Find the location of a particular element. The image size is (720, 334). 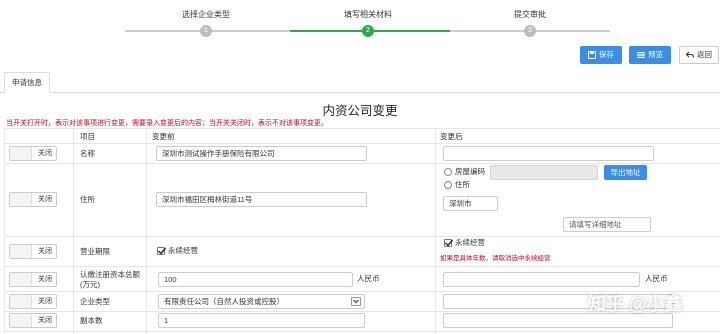

city-field: 深圳市 is located at coordinates (470, 203).